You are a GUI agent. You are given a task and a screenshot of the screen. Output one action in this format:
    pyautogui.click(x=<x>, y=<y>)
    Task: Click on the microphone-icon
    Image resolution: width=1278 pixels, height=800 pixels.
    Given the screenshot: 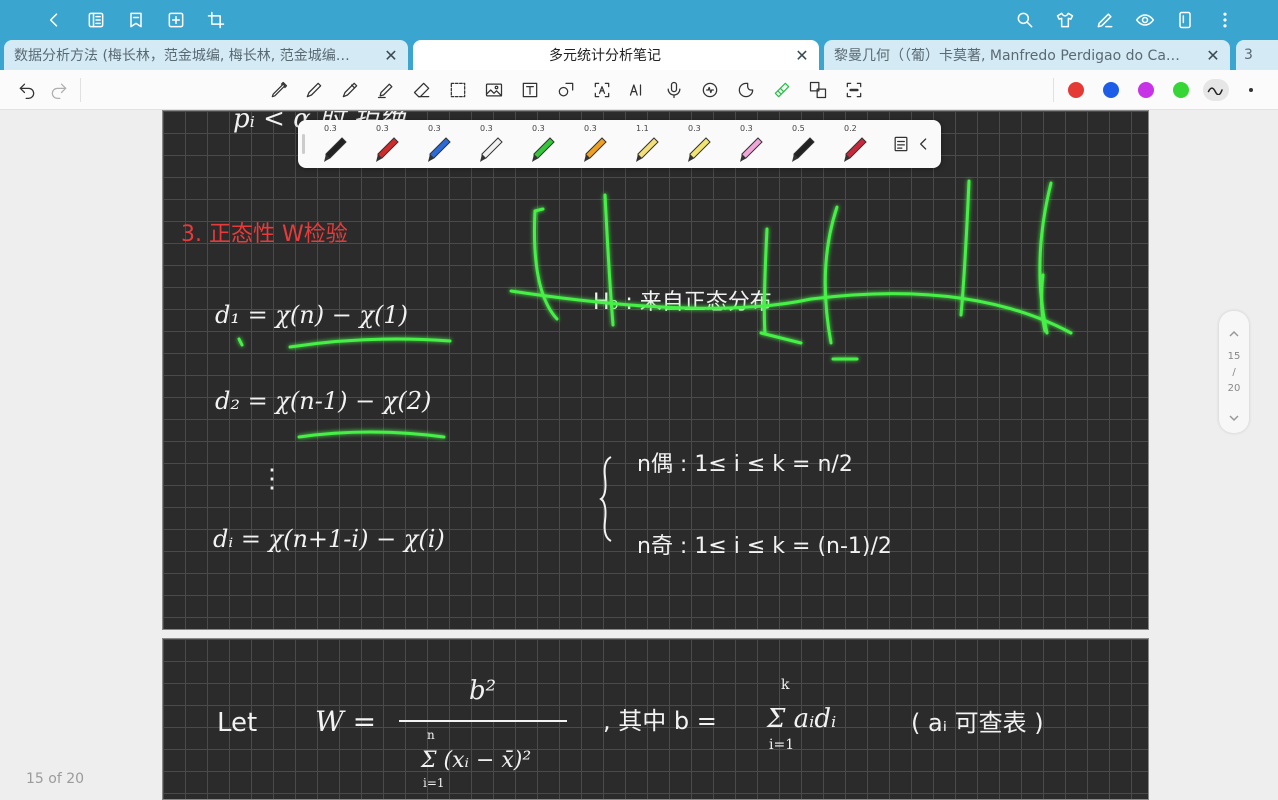 What is the action you would take?
    pyautogui.click(x=674, y=90)
    